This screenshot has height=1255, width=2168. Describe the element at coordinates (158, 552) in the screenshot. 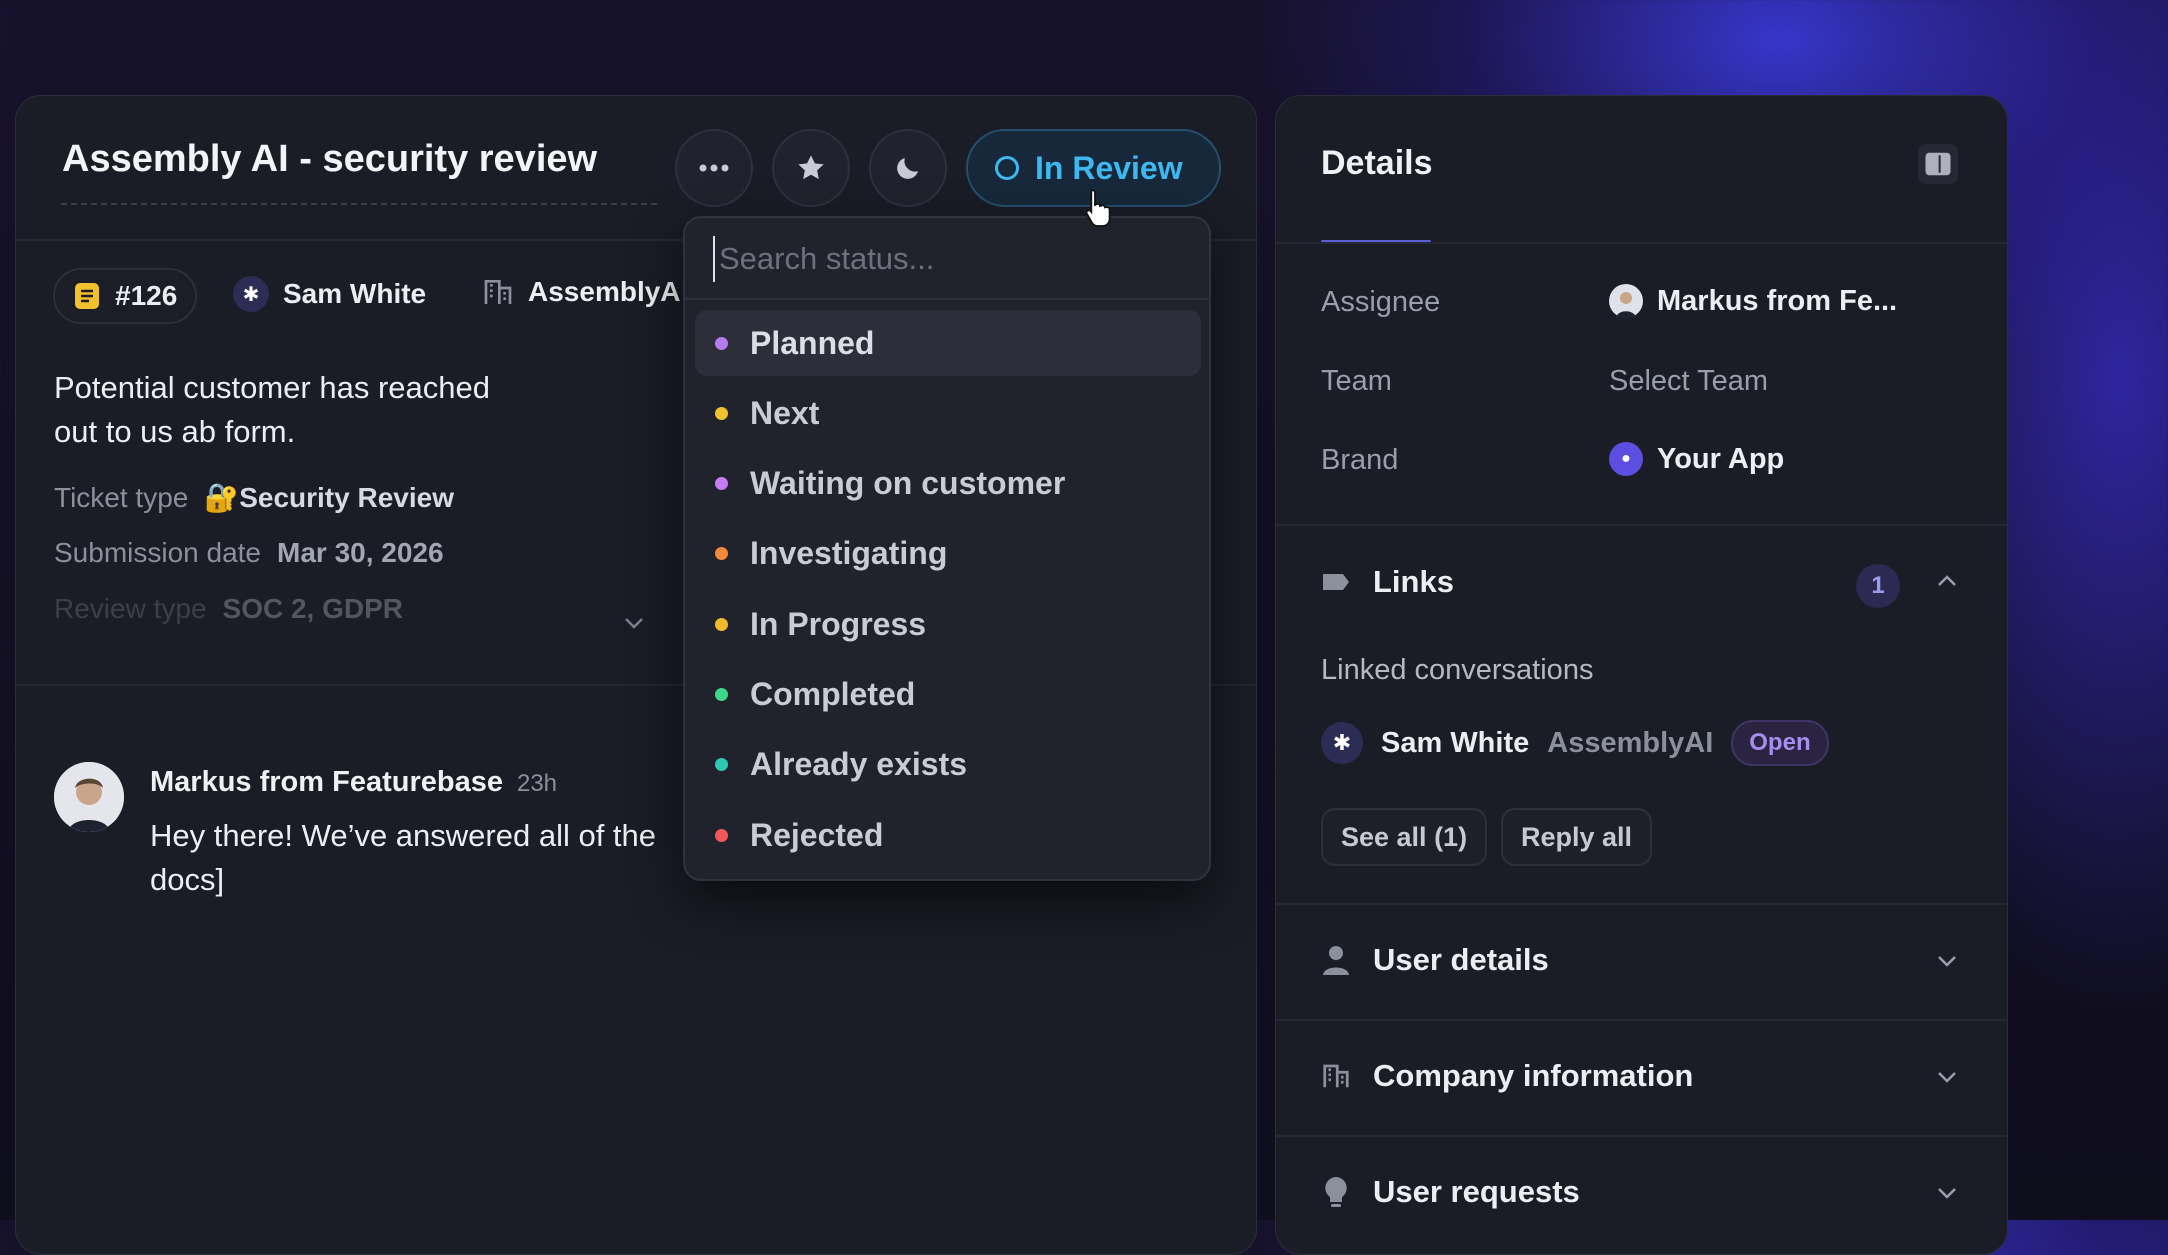

I see `field-label: Submission date` at that location.